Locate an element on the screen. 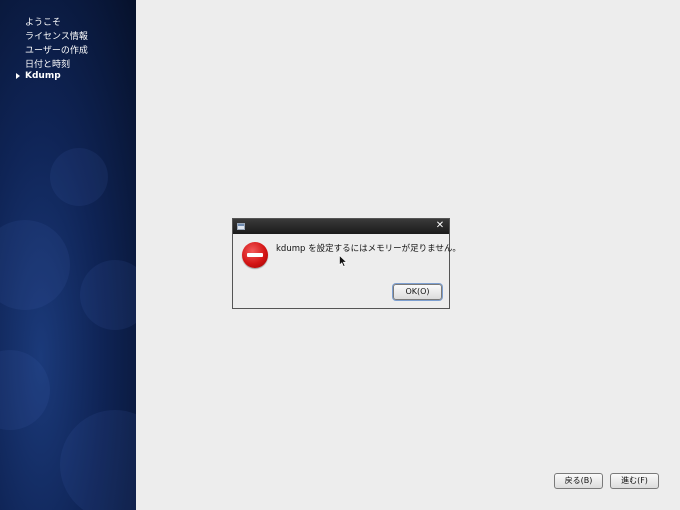 Image resolution: width=680 pixels, height=510 pixels. sidebar-item-license: ライセンス情報 is located at coordinates (56, 37).